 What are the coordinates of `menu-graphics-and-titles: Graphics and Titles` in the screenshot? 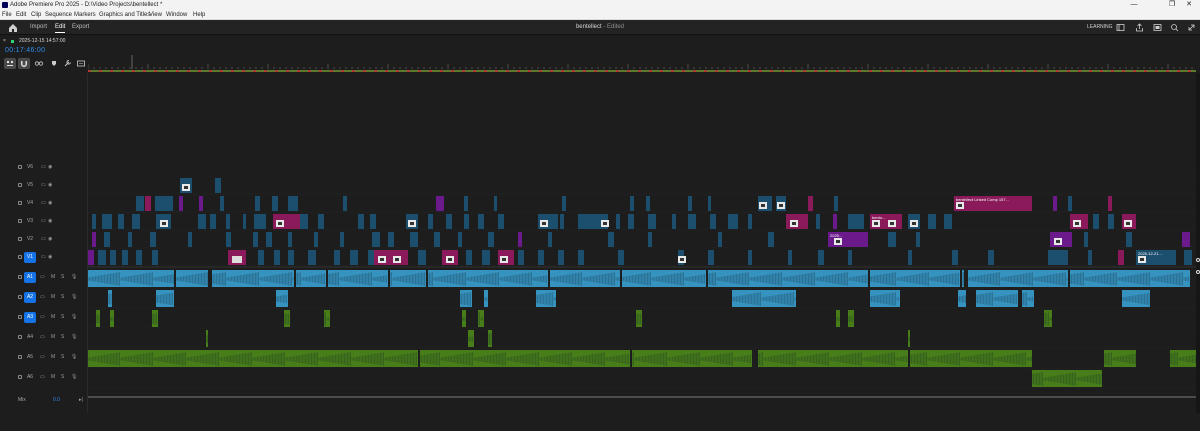 It's located at (124, 15).